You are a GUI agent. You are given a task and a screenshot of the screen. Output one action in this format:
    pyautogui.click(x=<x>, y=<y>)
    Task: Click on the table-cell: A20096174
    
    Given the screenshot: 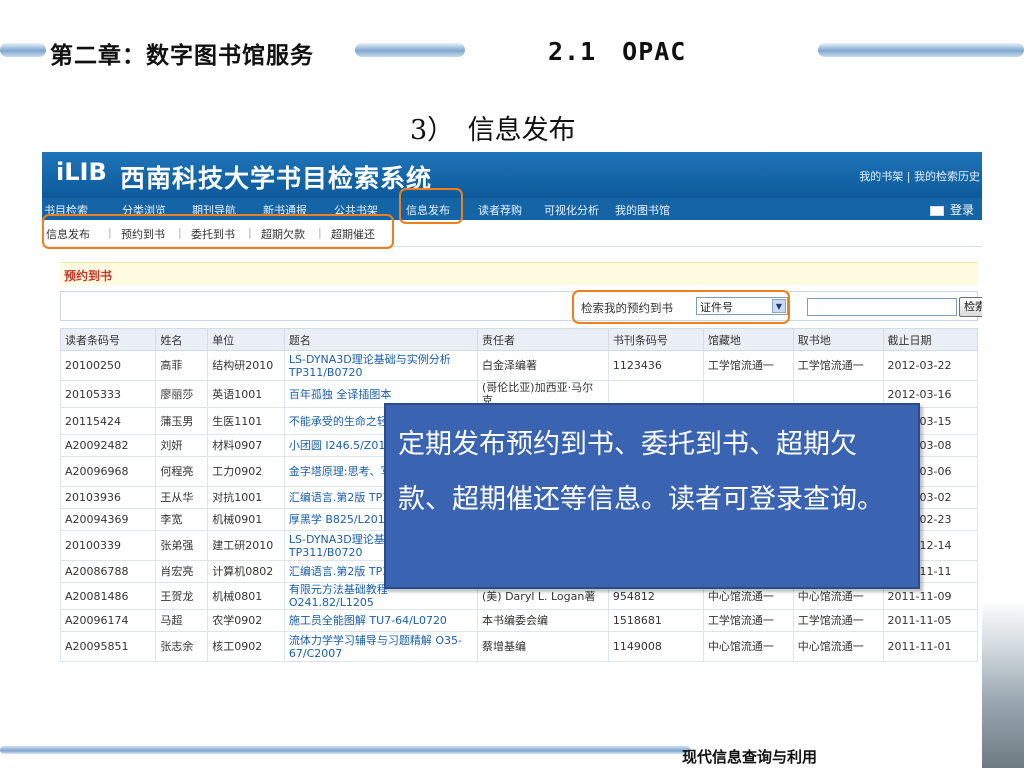 What is the action you would take?
    pyautogui.click(x=108, y=620)
    